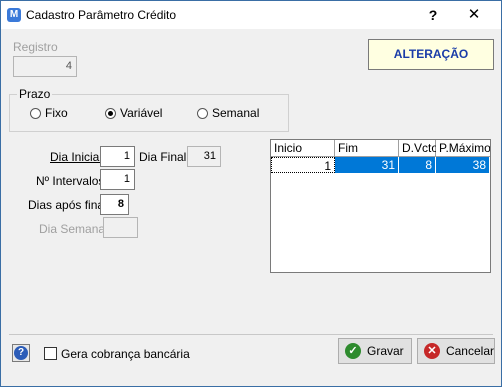 Image resolution: width=502 pixels, height=387 pixels. Describe the element at coordinates (433, 15) in the screenshot. I see `help-button: ?` at that location.